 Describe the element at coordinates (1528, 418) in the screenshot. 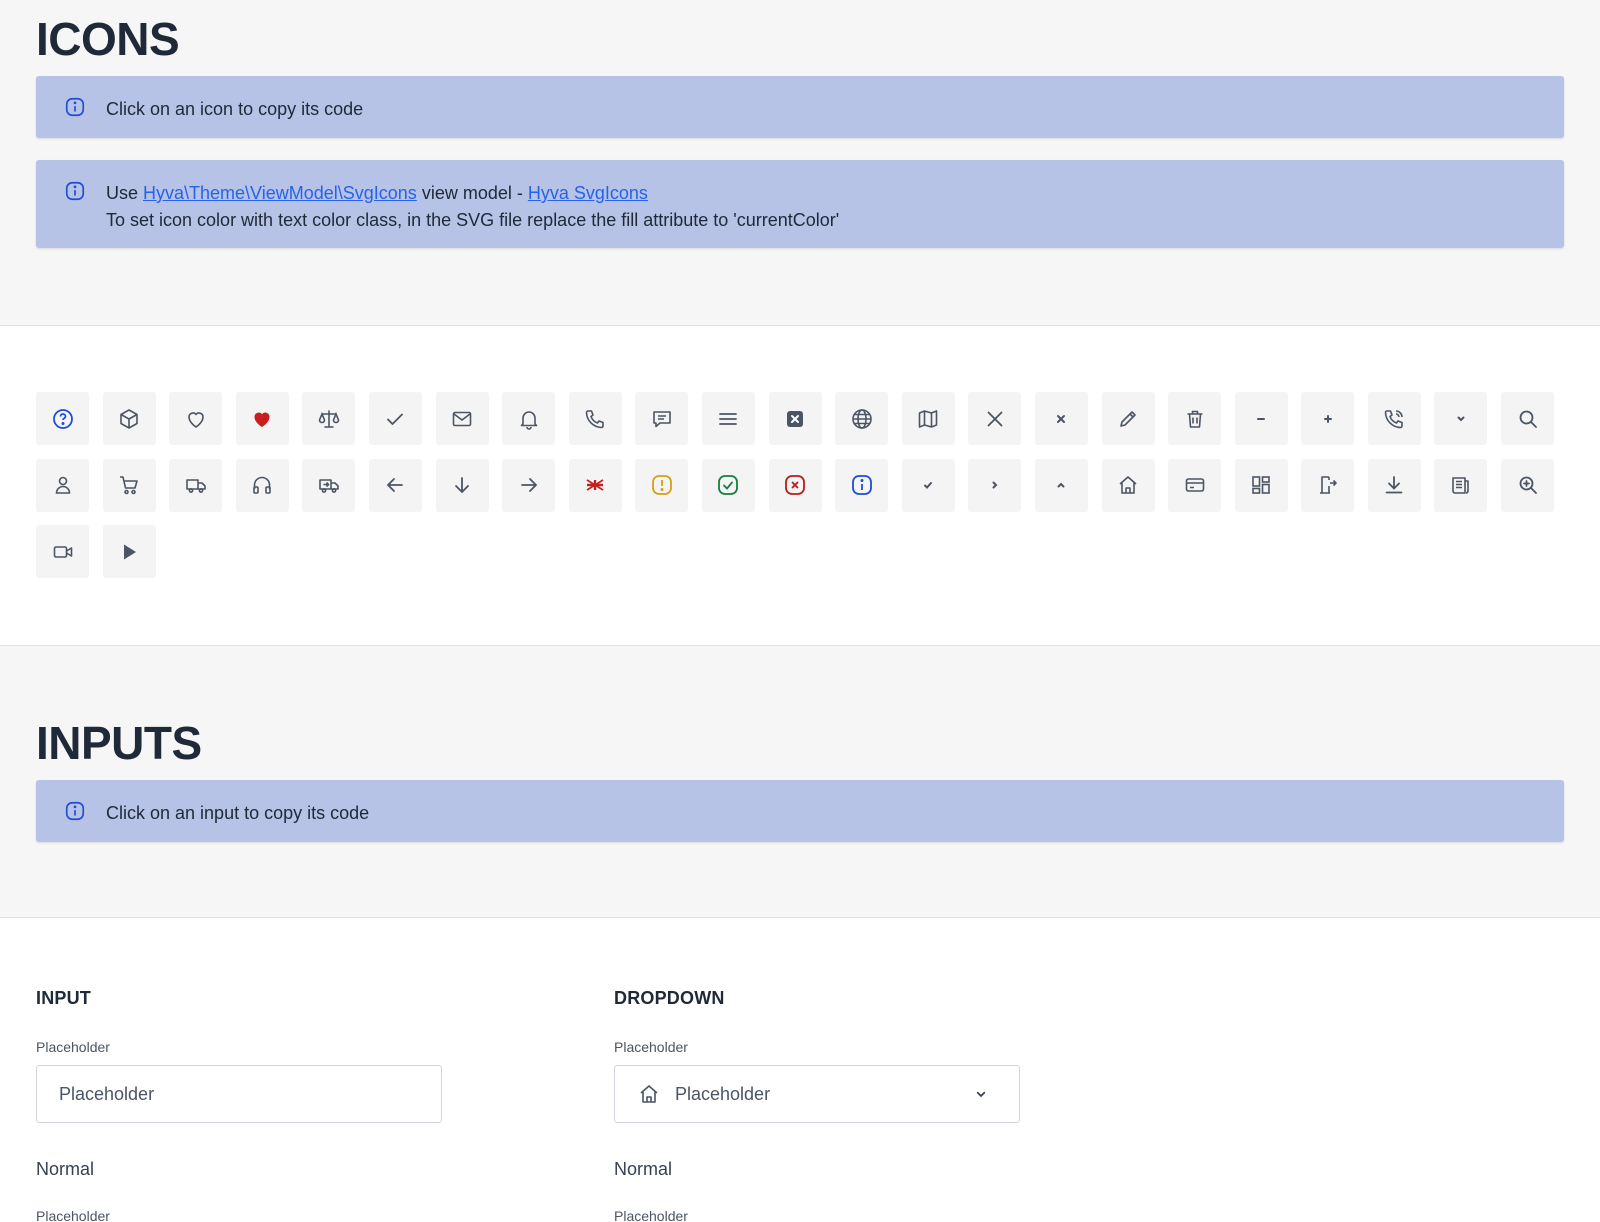

I see `icon-tile-search` at that location.